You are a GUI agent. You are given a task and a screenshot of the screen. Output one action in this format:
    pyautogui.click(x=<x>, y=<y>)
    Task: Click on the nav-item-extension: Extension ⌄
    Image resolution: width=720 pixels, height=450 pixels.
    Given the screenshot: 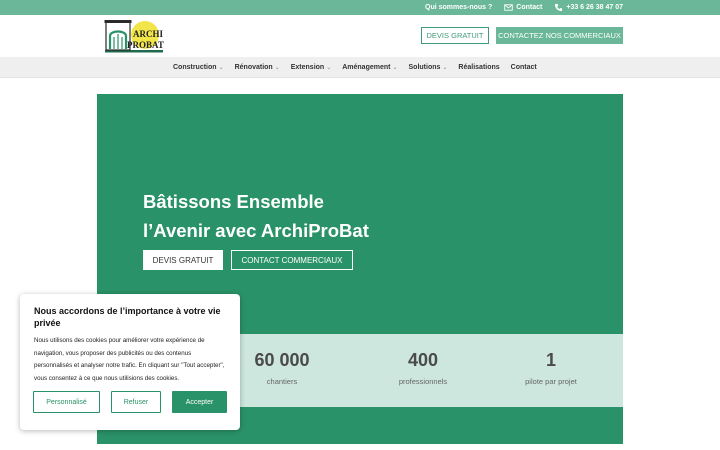 What is the action you would take?
    pyautogui.click(x=311, y=67)
    